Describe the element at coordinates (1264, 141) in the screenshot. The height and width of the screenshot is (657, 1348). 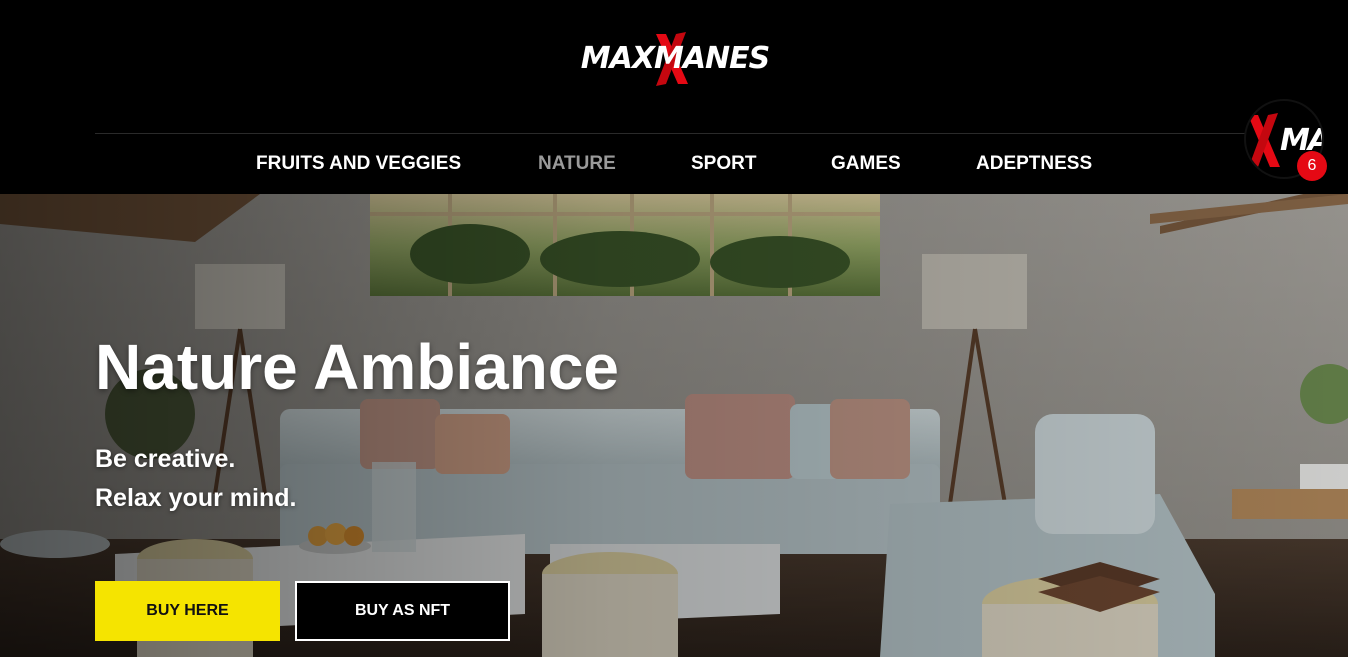
I see `avatar-x-mark-icon` at that location.